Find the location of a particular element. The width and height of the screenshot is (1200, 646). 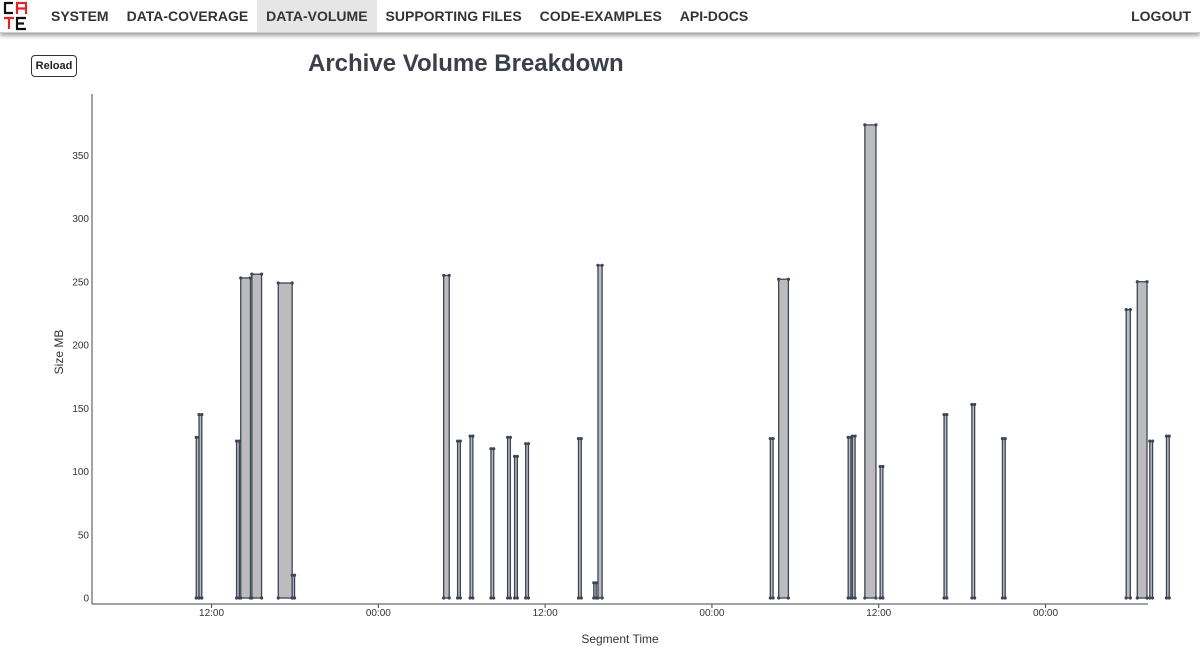

y-tick-label: 100 is located at coordinates (80, 472).